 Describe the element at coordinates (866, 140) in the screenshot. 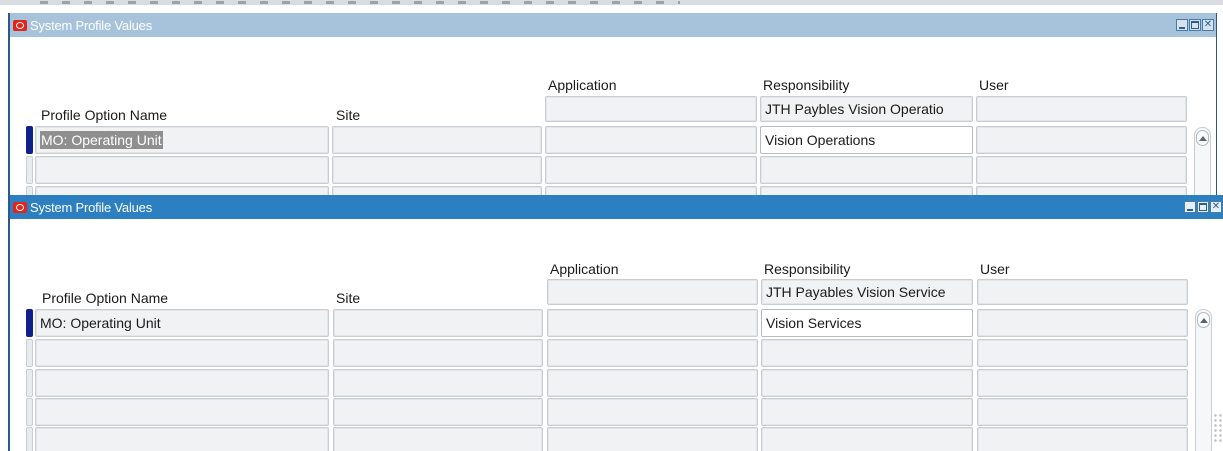

I see `responsibility-value-field: Vision Operations` at that location.